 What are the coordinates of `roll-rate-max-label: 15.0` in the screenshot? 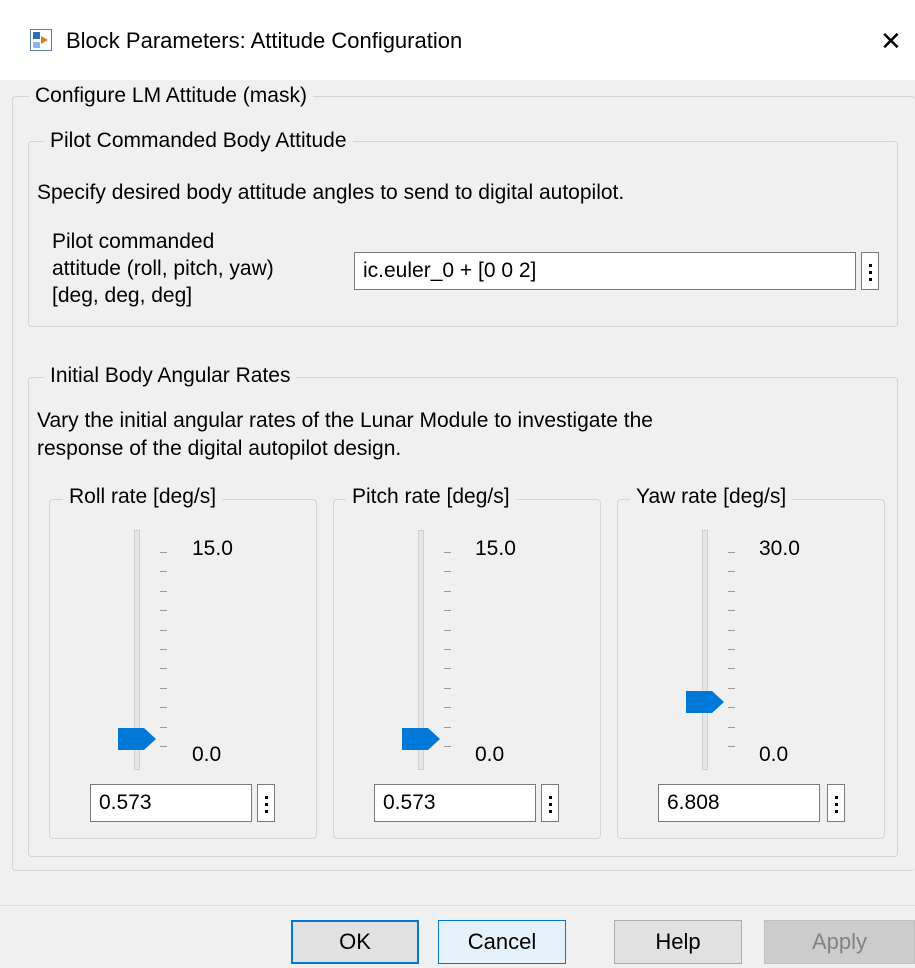 It's located at (212, 548).